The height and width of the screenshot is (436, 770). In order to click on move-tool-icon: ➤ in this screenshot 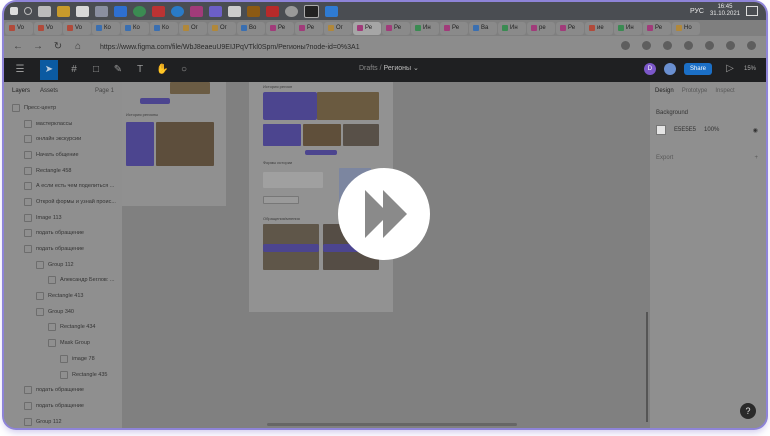, I will do `click(49, 70)`.